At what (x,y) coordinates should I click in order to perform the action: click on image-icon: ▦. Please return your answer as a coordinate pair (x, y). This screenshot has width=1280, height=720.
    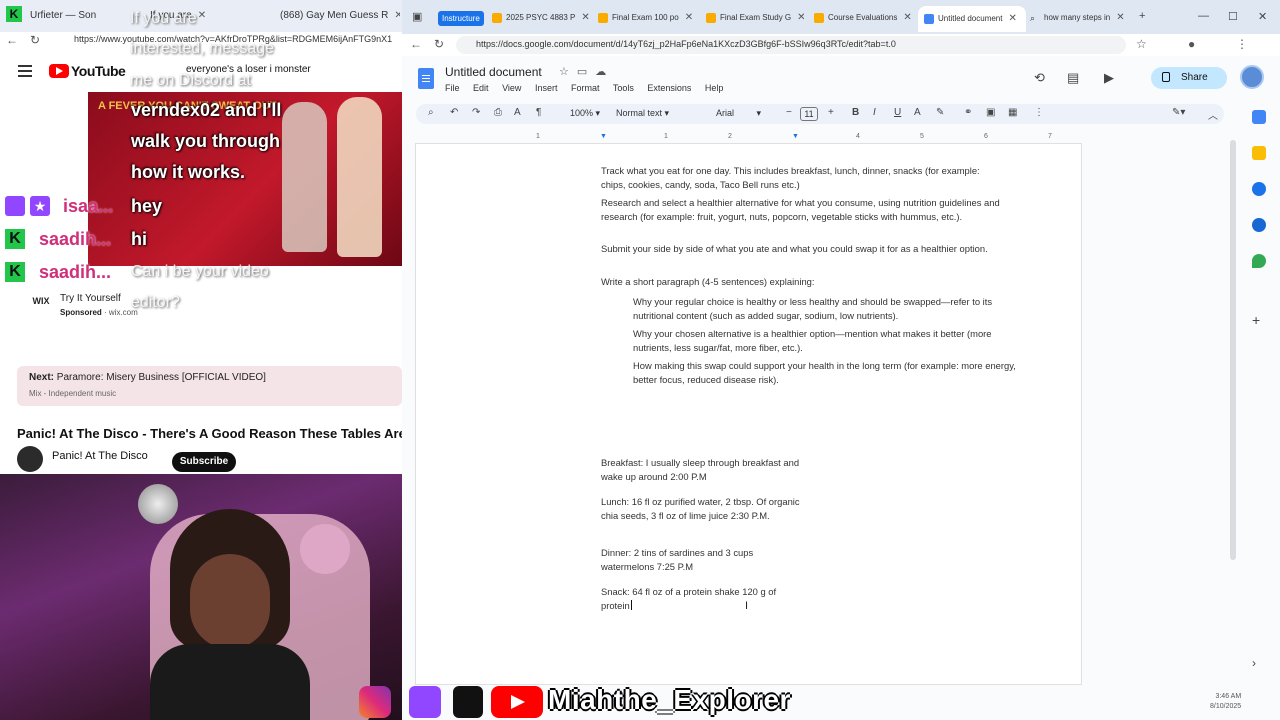
    Looking at the image, I should click on (1012, 112).